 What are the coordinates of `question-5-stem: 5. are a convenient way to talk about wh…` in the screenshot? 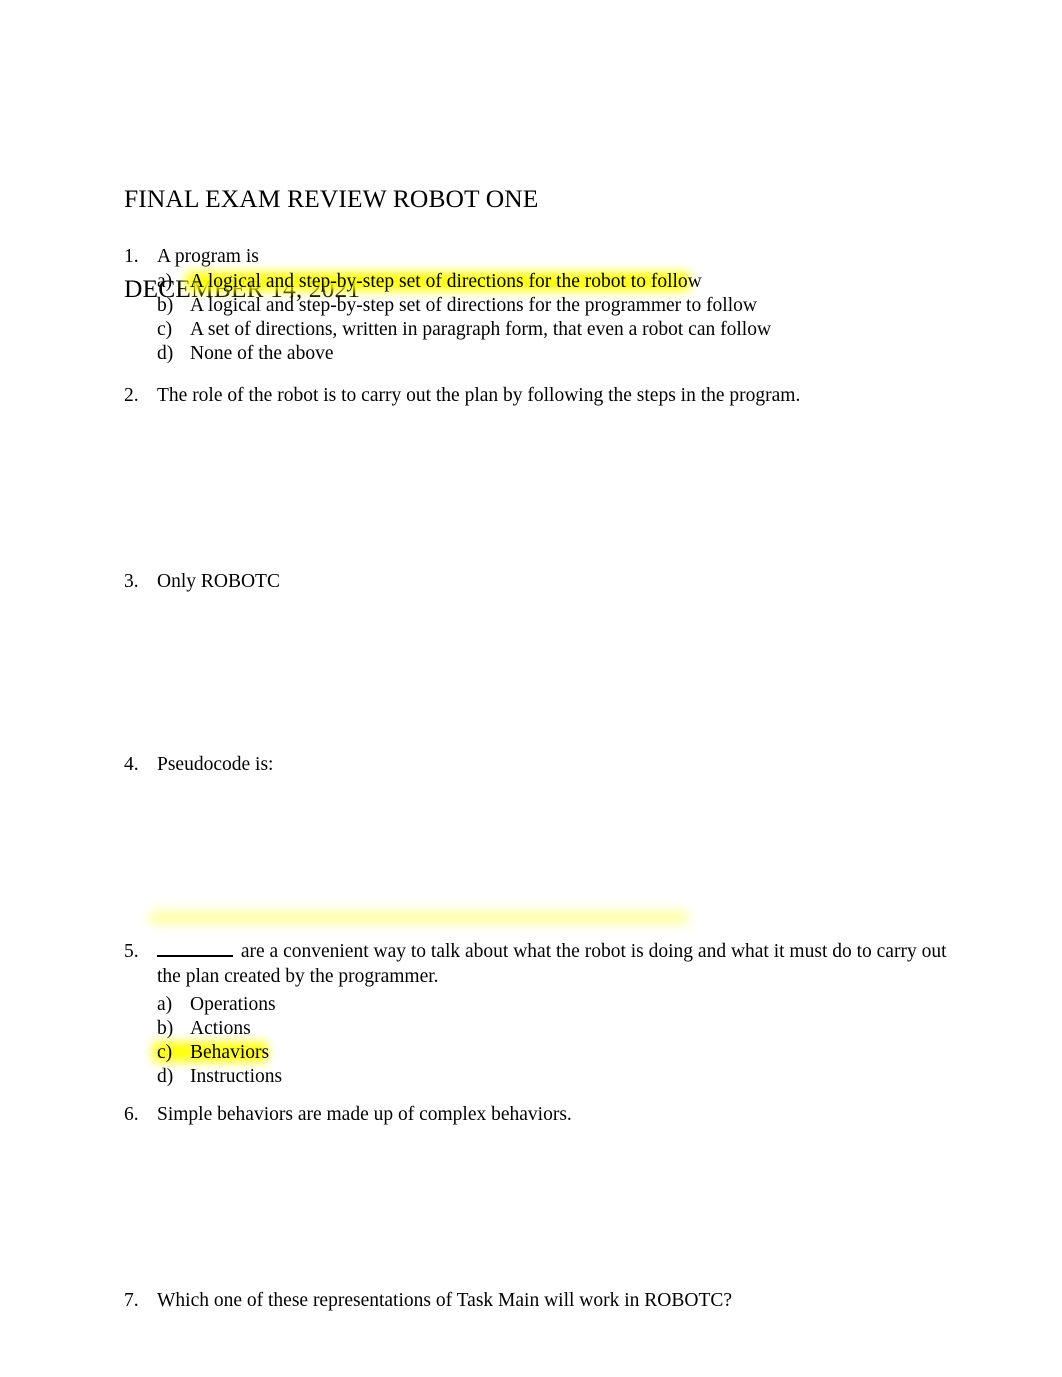 It's located at (539, 964).